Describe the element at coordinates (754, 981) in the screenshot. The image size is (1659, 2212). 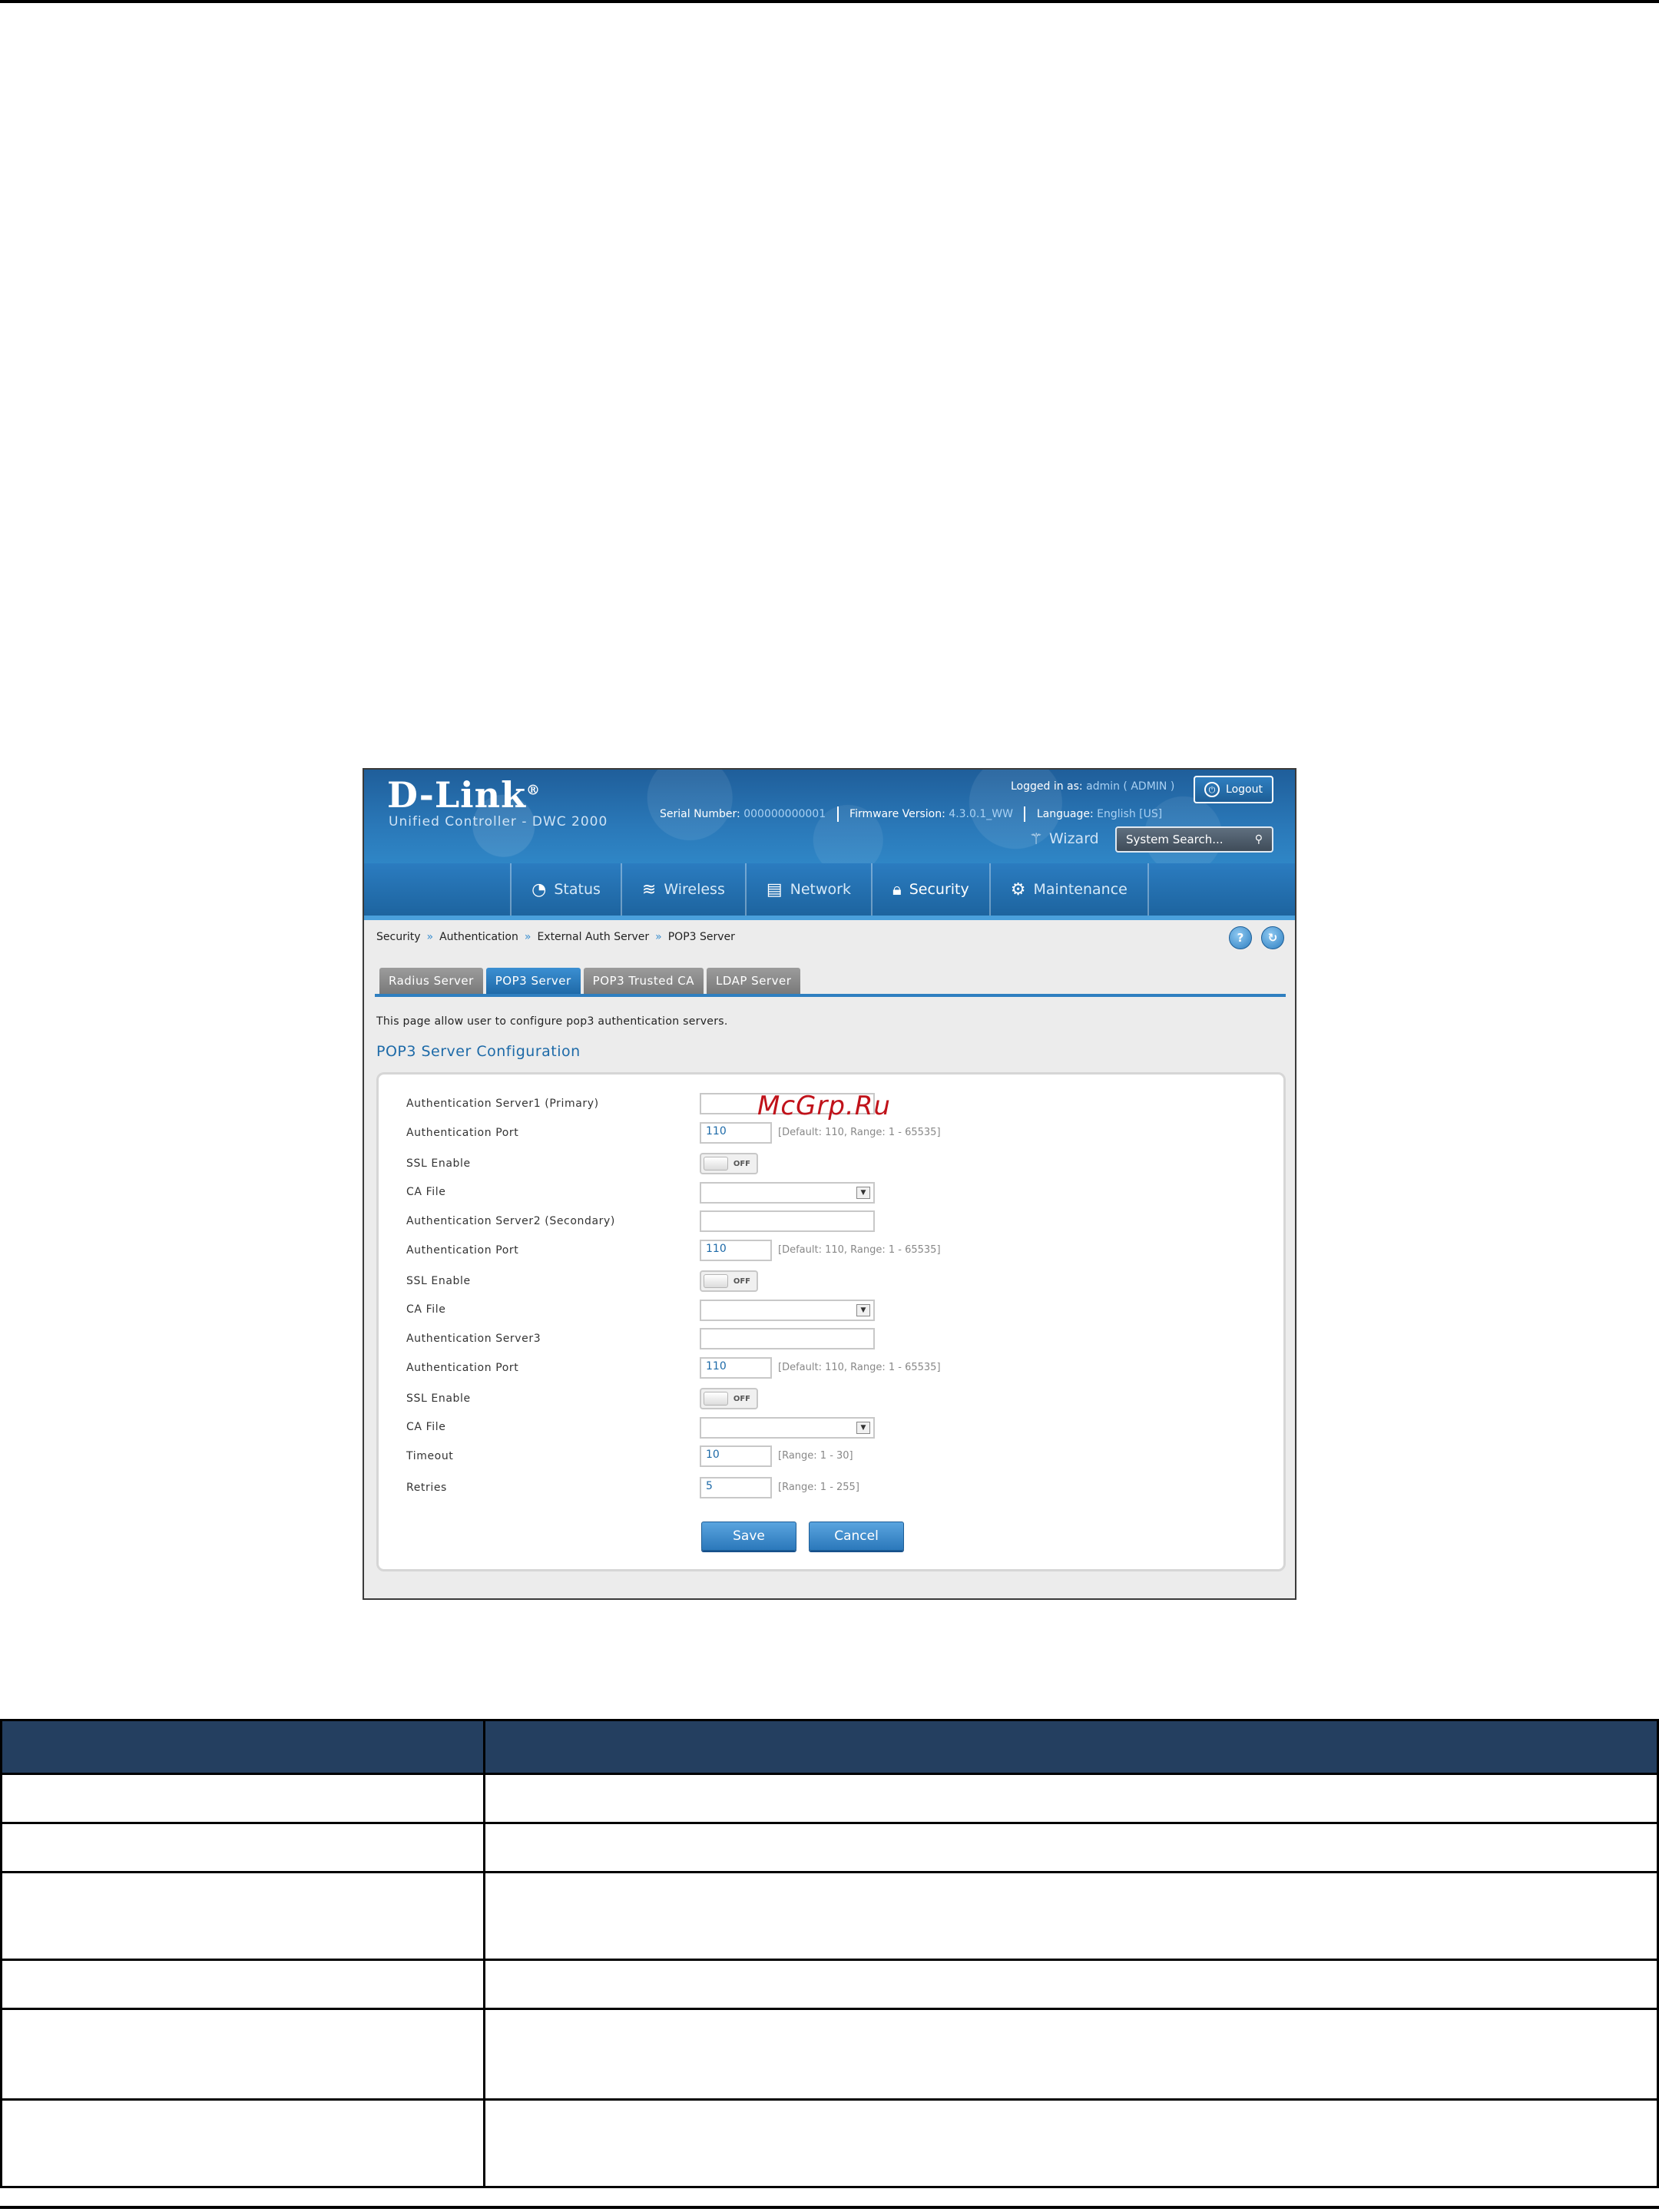
I see `tab-ldap-server: LDAP Server` at that location.